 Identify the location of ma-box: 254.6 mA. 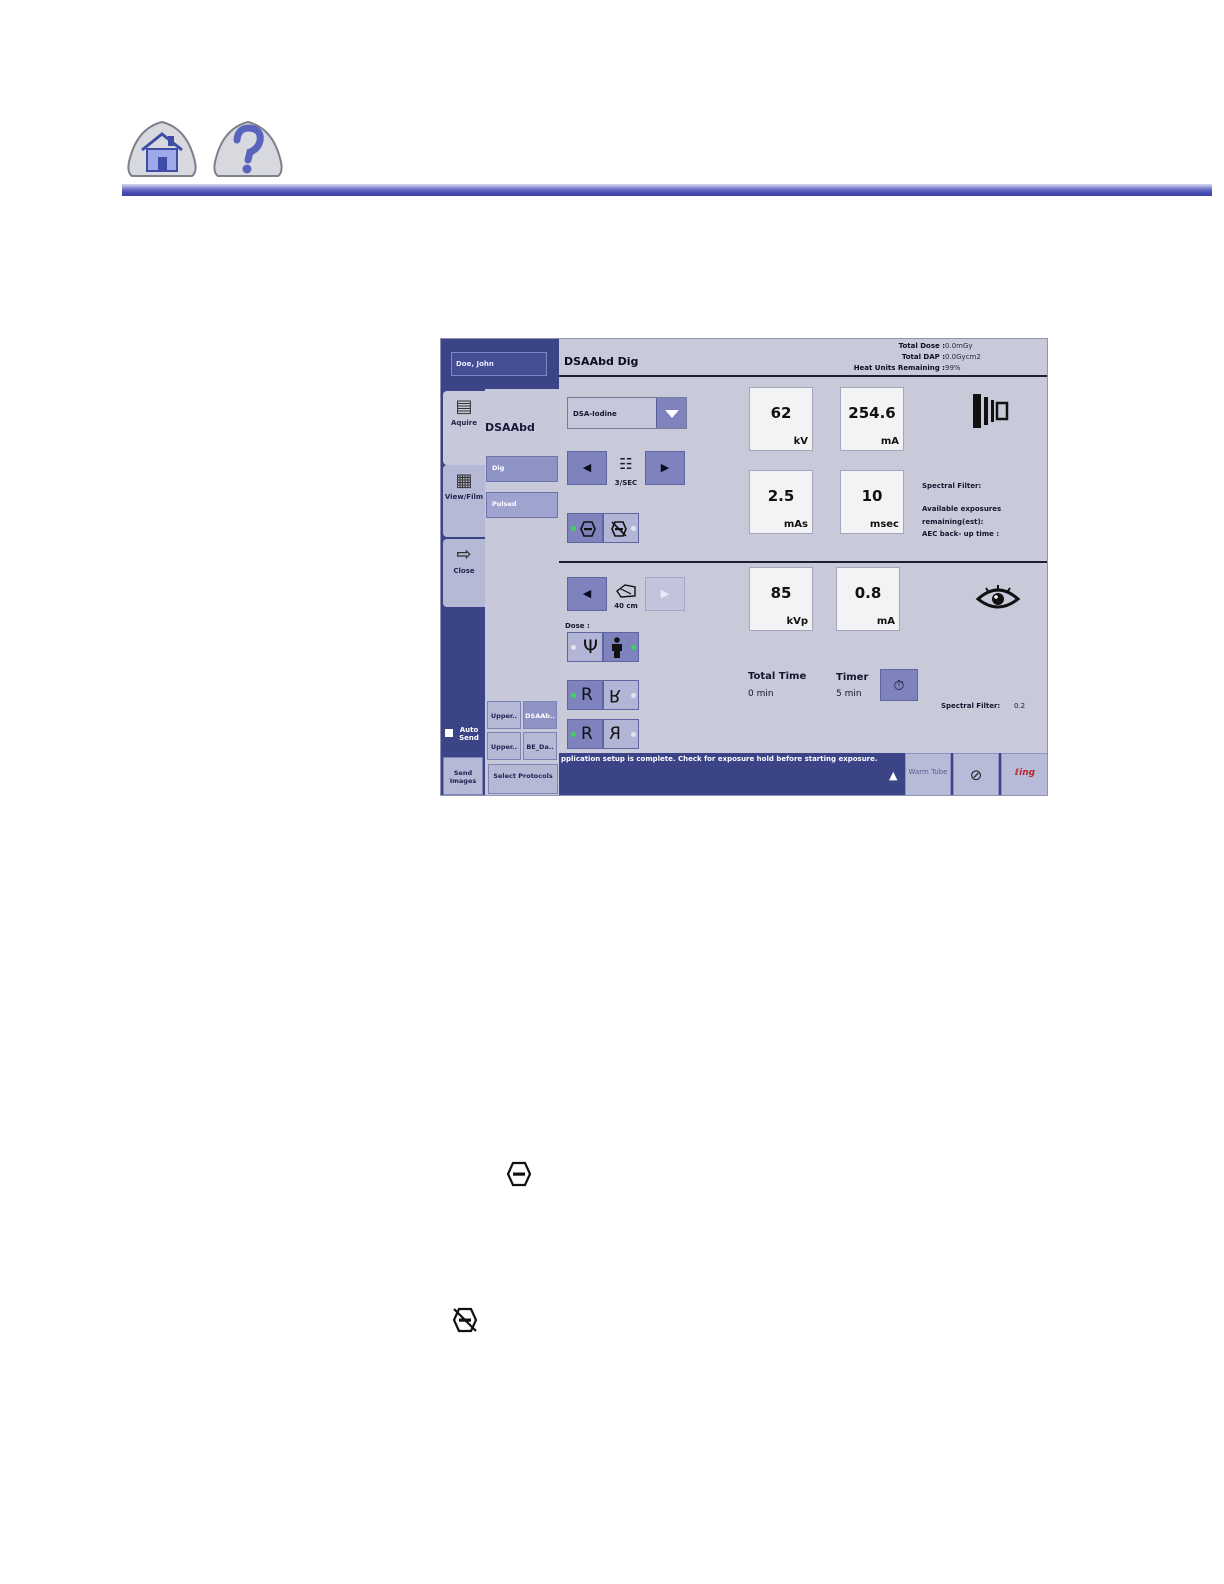
(872, 419).